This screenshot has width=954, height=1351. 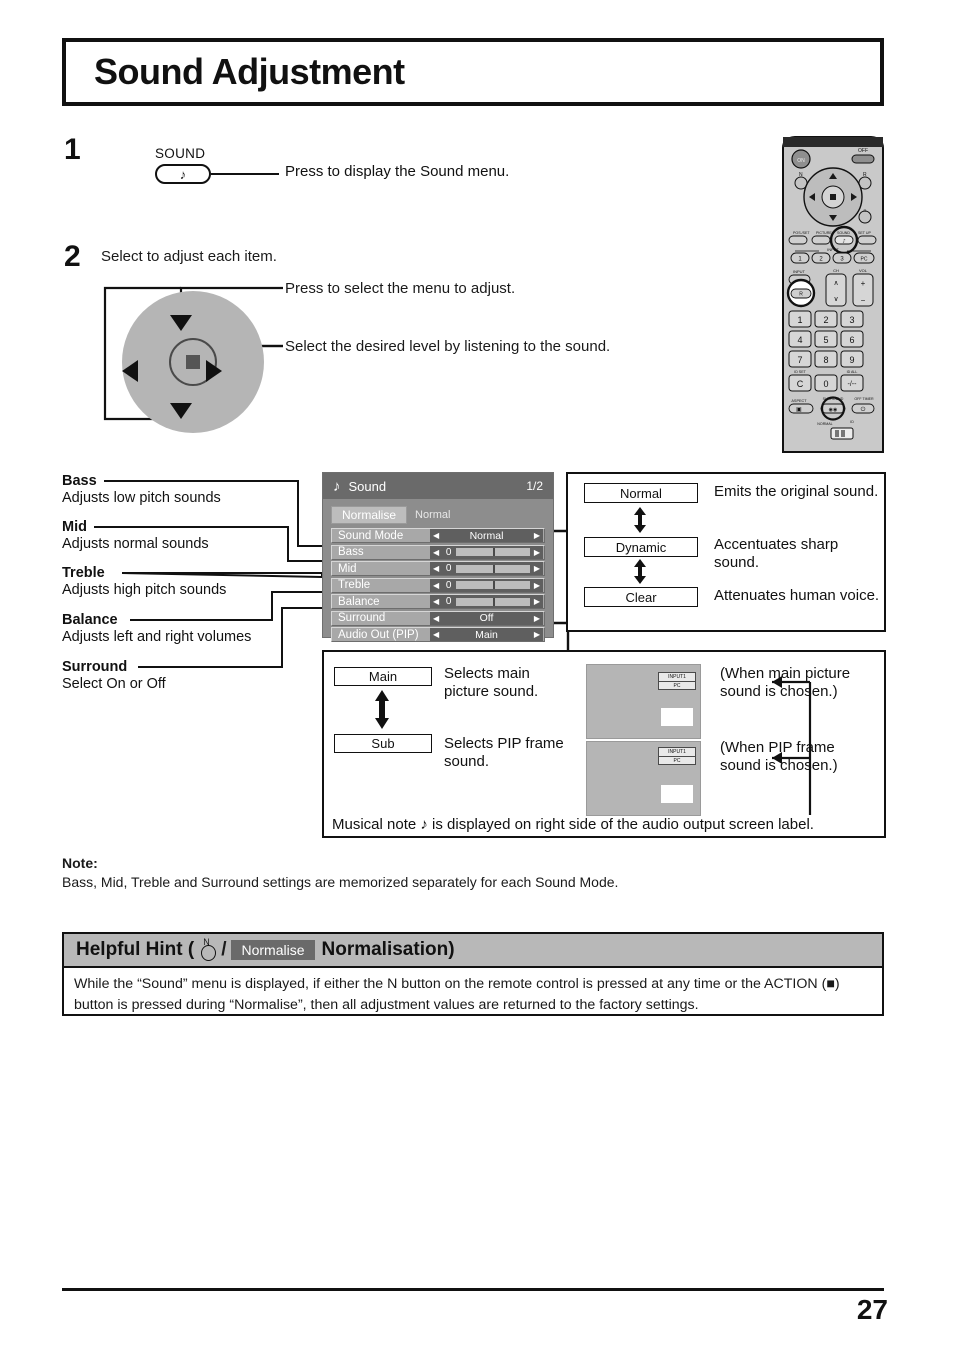 What do you see at coordinates (273, 950) in the screenshot?
I see `helpful-hint-normalise-chip: Normalise` at bounding box center [273, 950].